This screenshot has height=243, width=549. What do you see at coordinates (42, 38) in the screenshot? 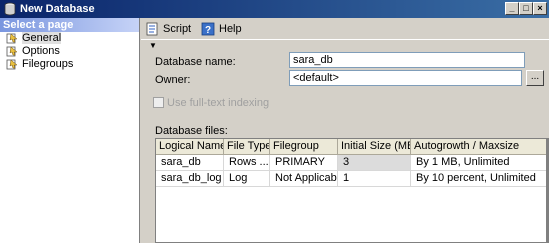
I see `nav-item-label: General` at bounding box center [42, 38].